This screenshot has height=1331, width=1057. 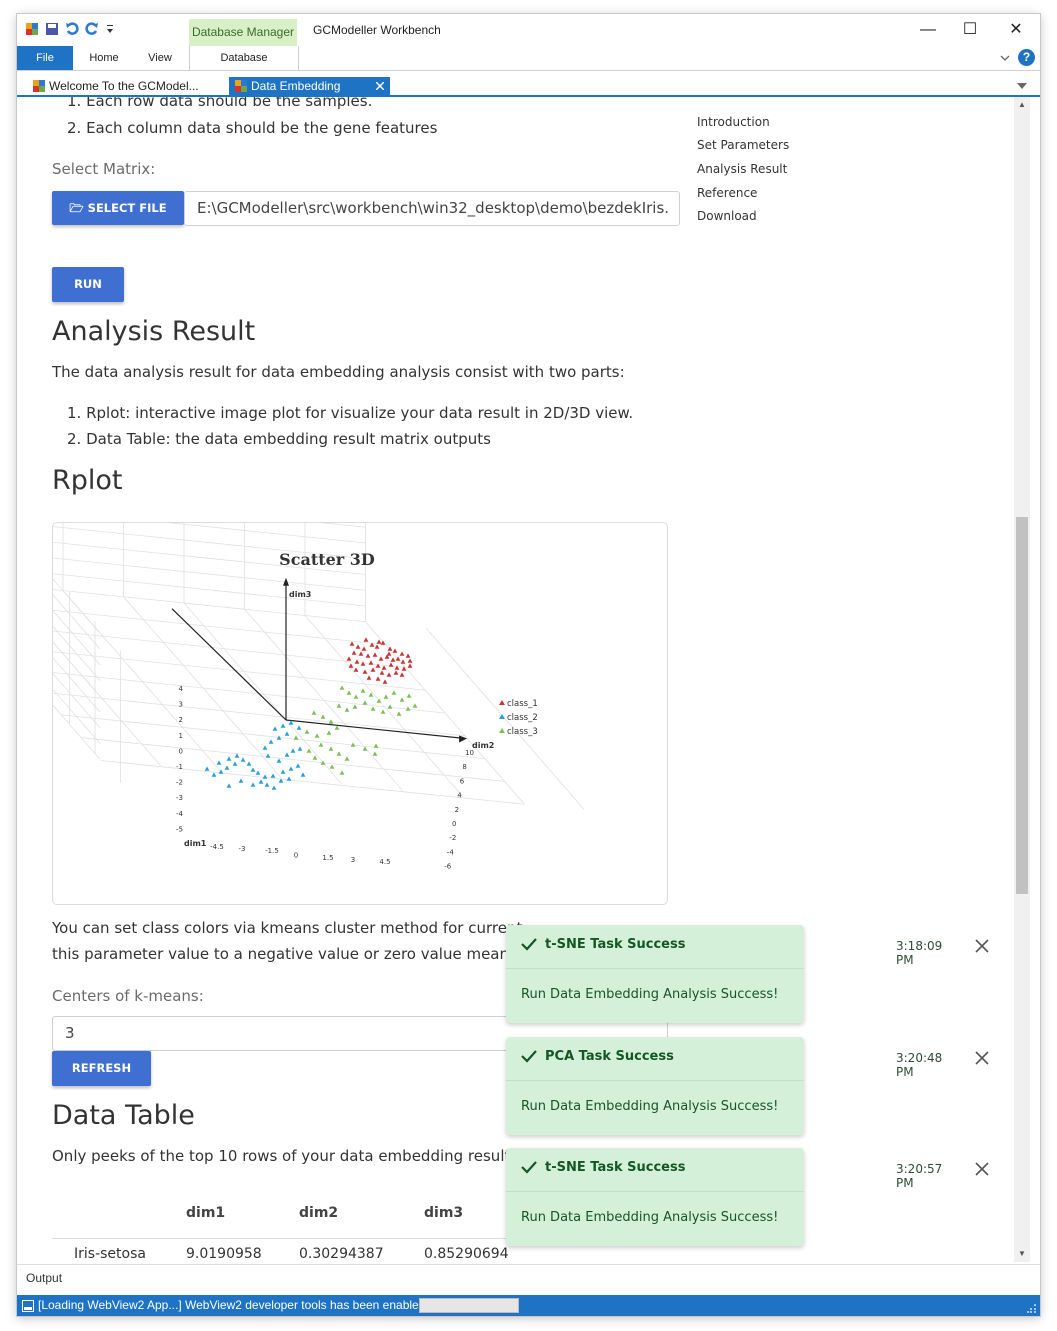 What do you see at coordinates (1022, 104) in the screenshot?
I see `scroll-up-icon: ▲` at bounding box center [1022, 104].